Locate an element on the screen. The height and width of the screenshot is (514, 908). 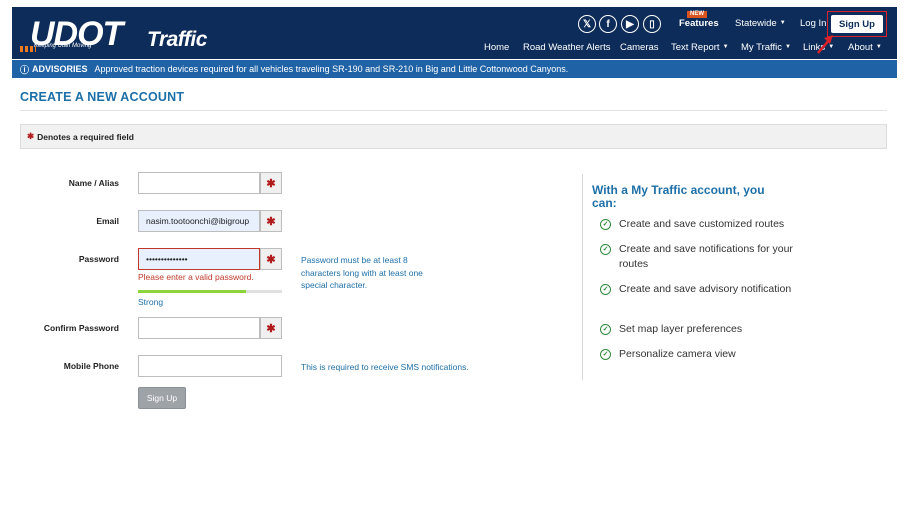
statewide-label: Statewide is located at coordinates (756, 23).